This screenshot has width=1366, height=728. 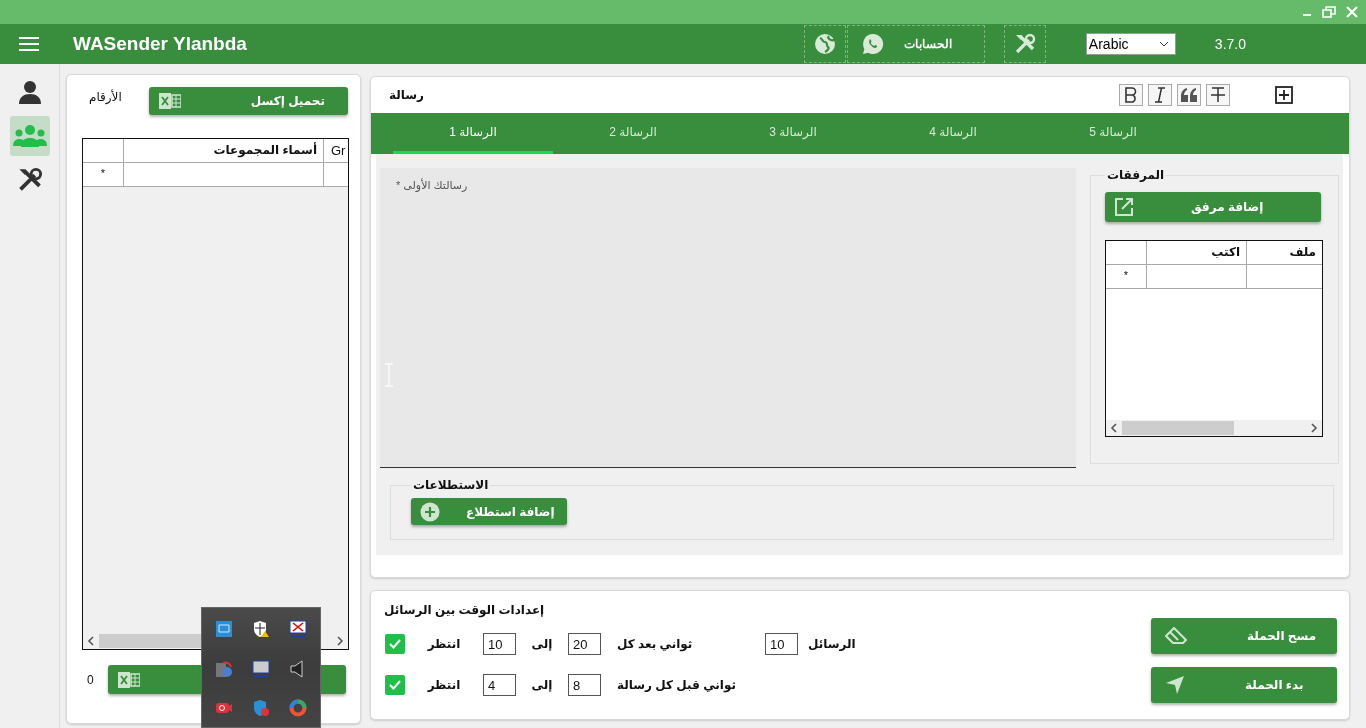 I want to click on user-icon, so click(x=29, y=92).